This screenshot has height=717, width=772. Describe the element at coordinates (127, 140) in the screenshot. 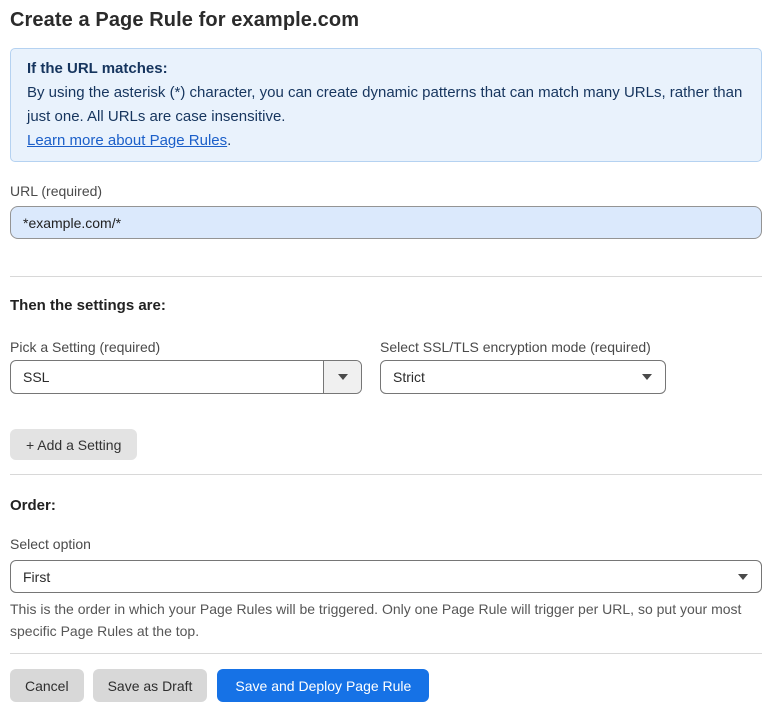

I see `learn-more-link: Learn more about Page Rules` at that location.